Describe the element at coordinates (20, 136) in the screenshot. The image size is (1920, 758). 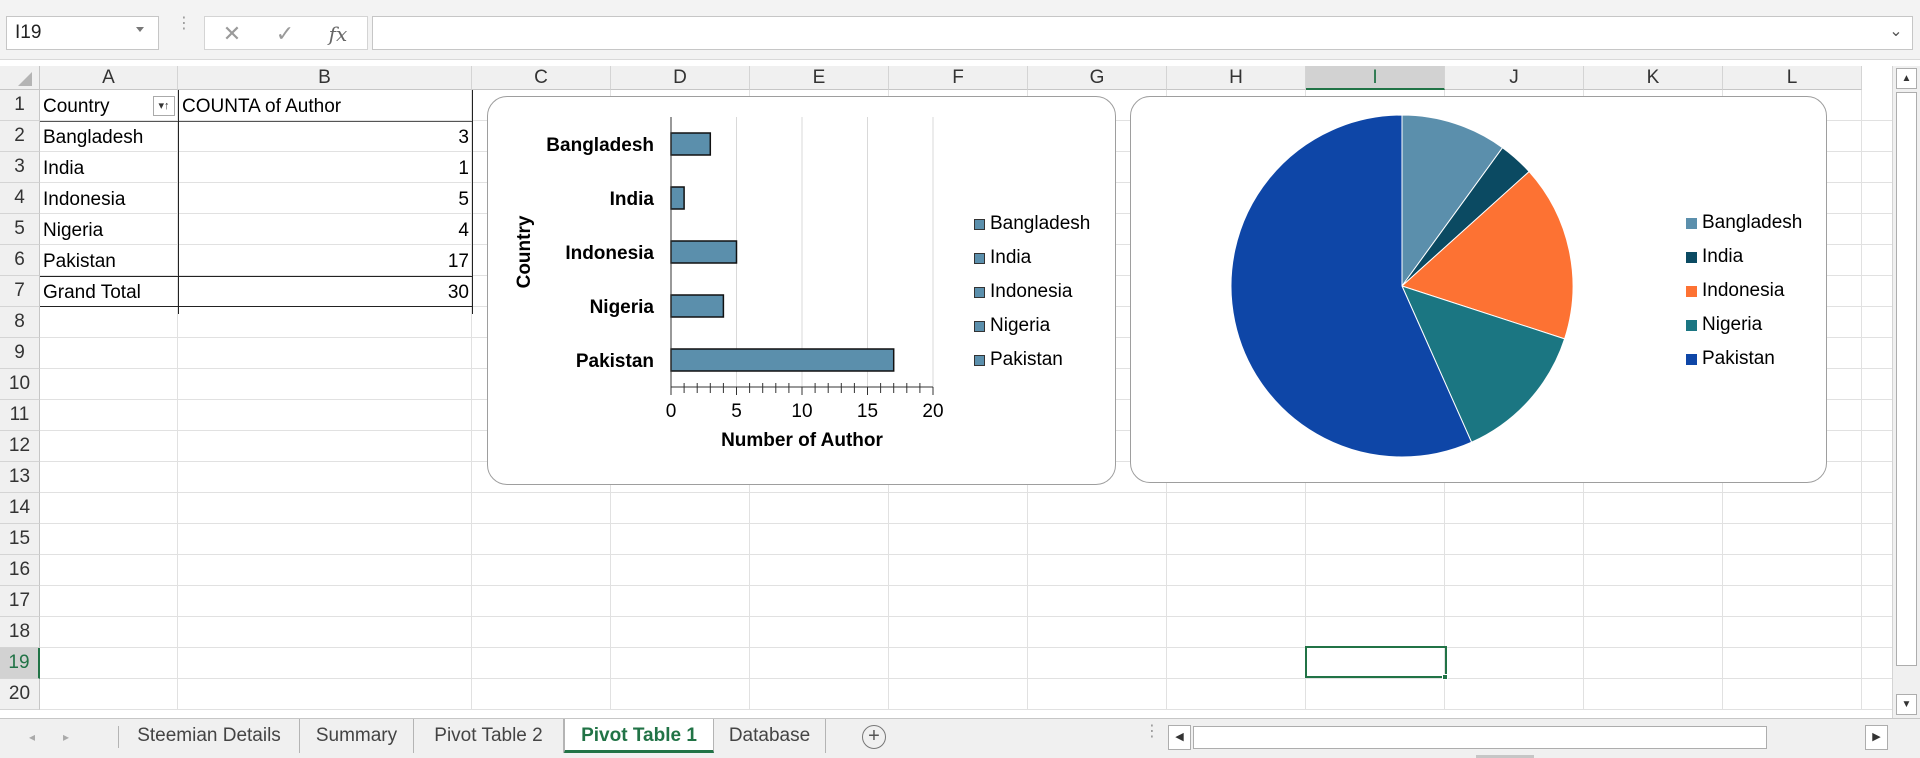
I see `row-header-2: 2` at that location.